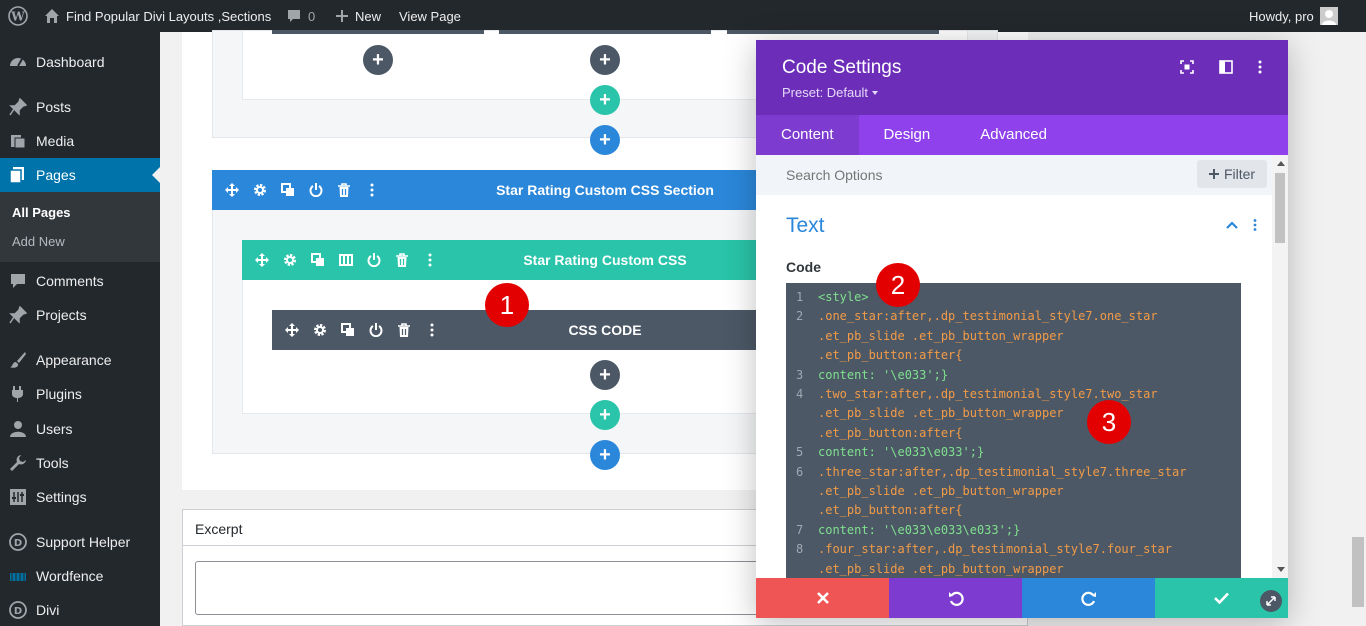 This screenshot has height=626, width=1366. Describe the element at coordinates (80, 107) in the screenshot. I see `sidebar-item-posts: Posts` at that location.